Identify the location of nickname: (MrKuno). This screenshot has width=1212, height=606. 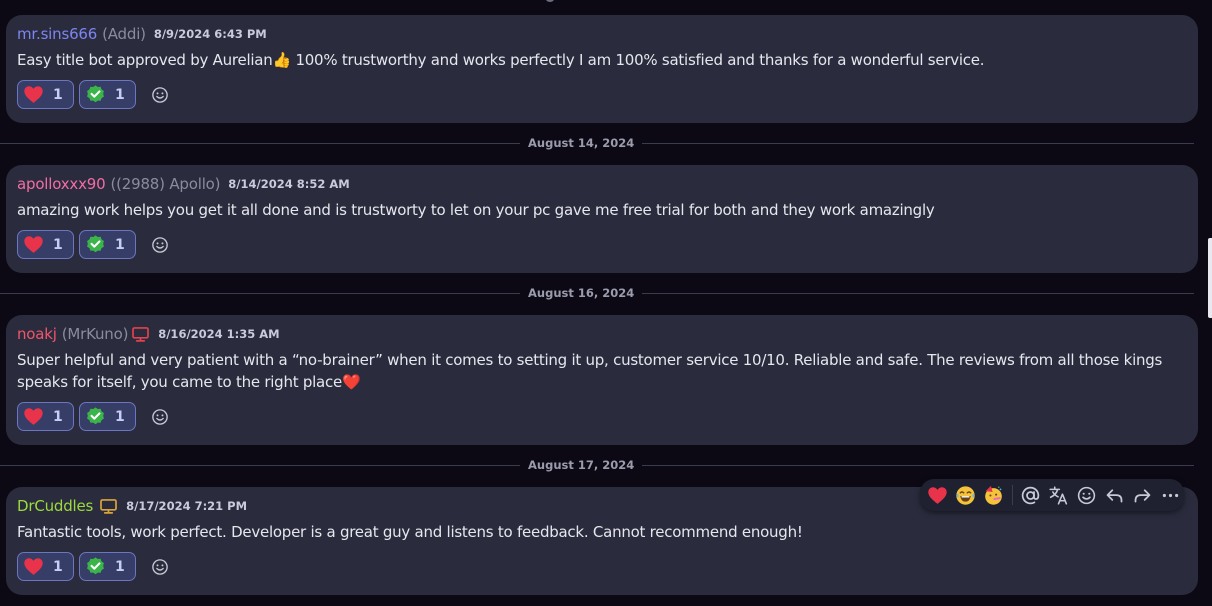
(95, 334).